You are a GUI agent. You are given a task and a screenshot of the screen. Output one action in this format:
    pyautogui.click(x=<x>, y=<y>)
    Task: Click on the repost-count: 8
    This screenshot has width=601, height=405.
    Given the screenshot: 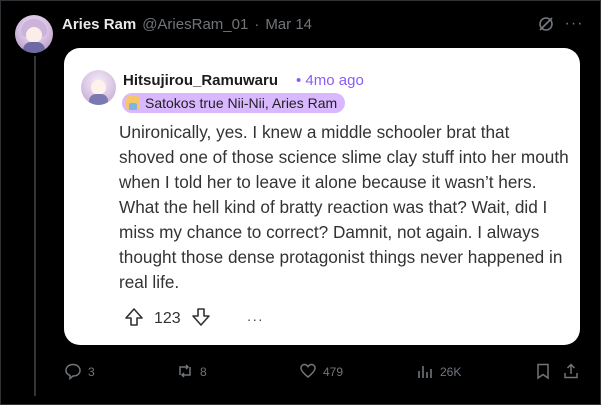 What is the action you would take?
    pyautogui.click(x=203, y=372)
    